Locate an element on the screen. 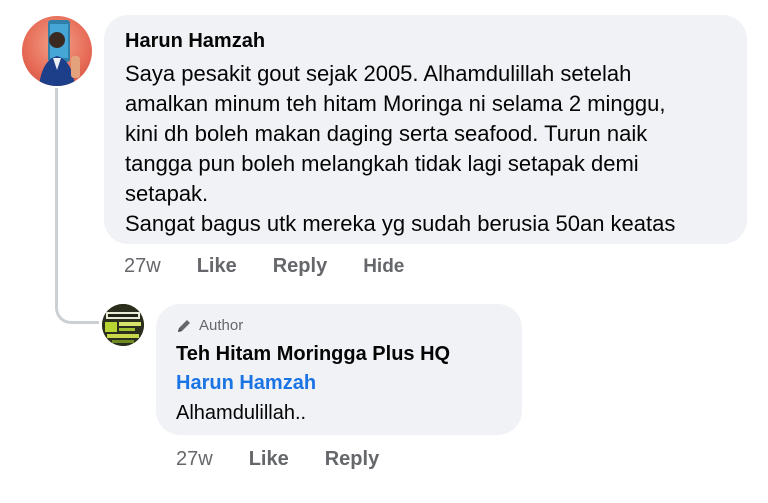  comment-timestamp: 27w is located at coordinates (142, 266).